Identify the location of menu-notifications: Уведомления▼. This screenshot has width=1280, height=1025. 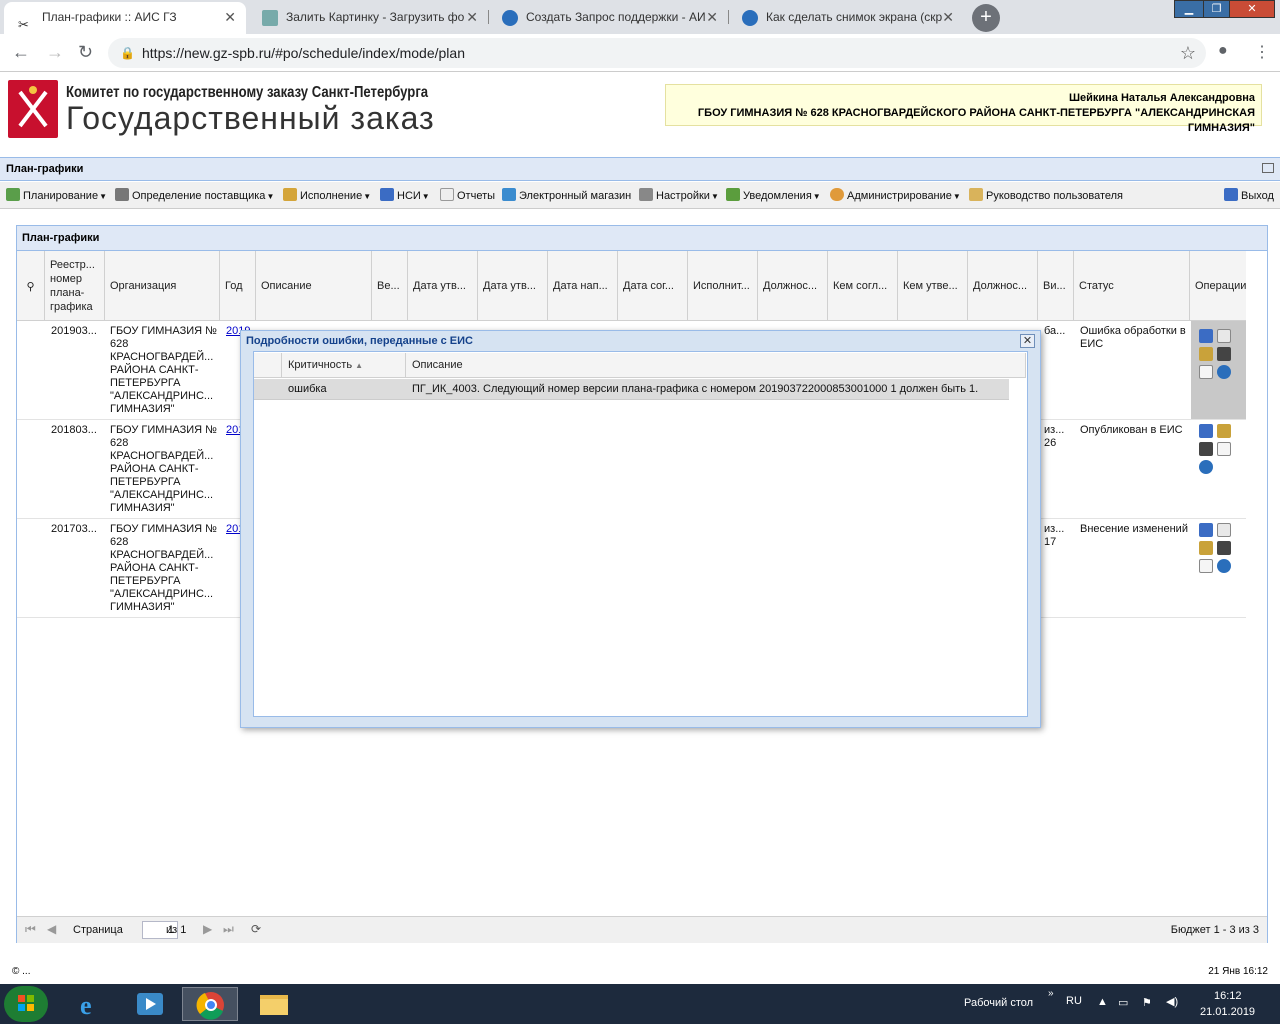
(773, 195).